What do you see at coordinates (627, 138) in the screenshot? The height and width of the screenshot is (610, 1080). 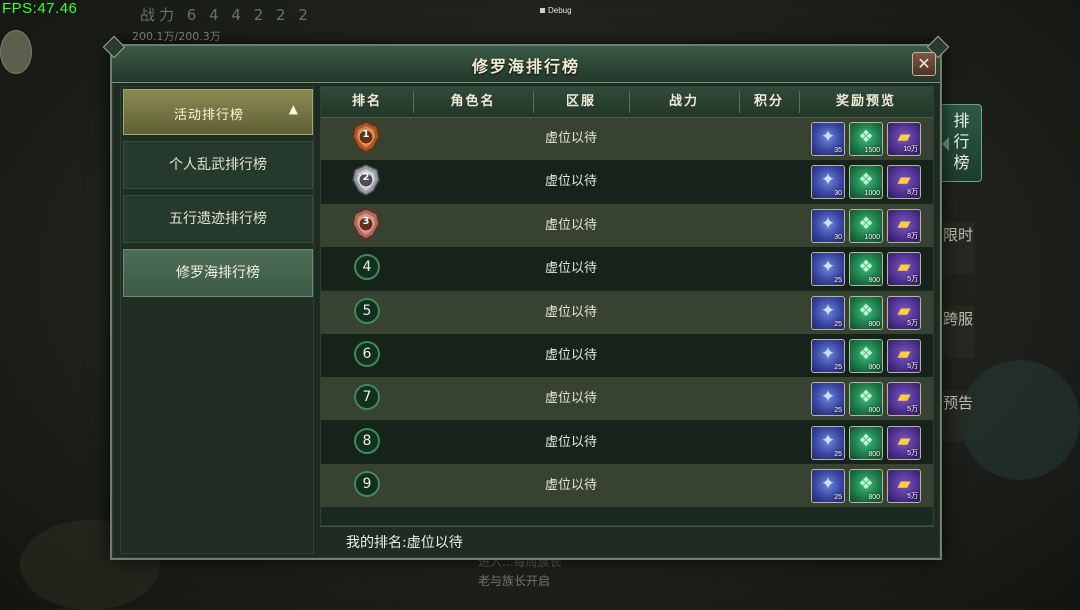 I see `table-row: 1 虚位以待 ✦ 35 ❖ 1500 ▰ 10万` at bounding box center [627, 138].